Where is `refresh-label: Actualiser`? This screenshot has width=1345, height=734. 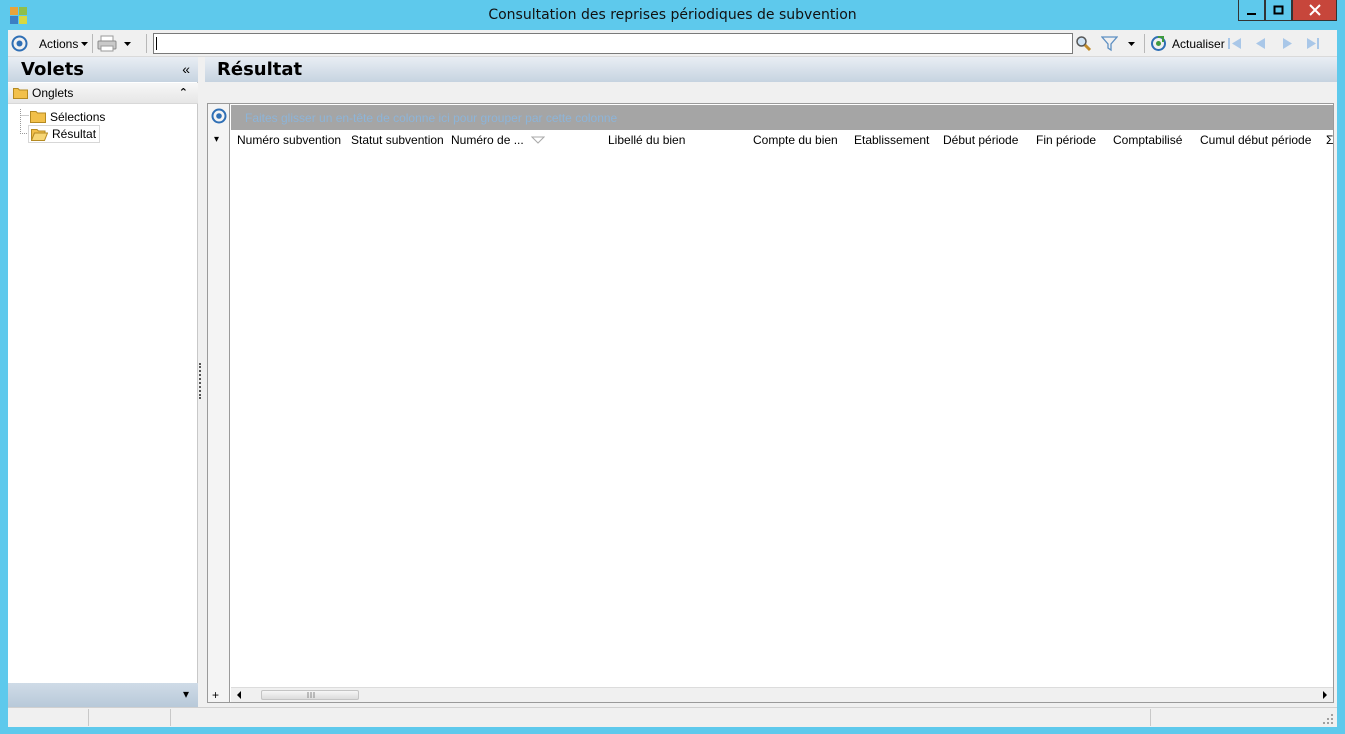 refresh-label: Actualiser is located at coordinates (1198, 43).